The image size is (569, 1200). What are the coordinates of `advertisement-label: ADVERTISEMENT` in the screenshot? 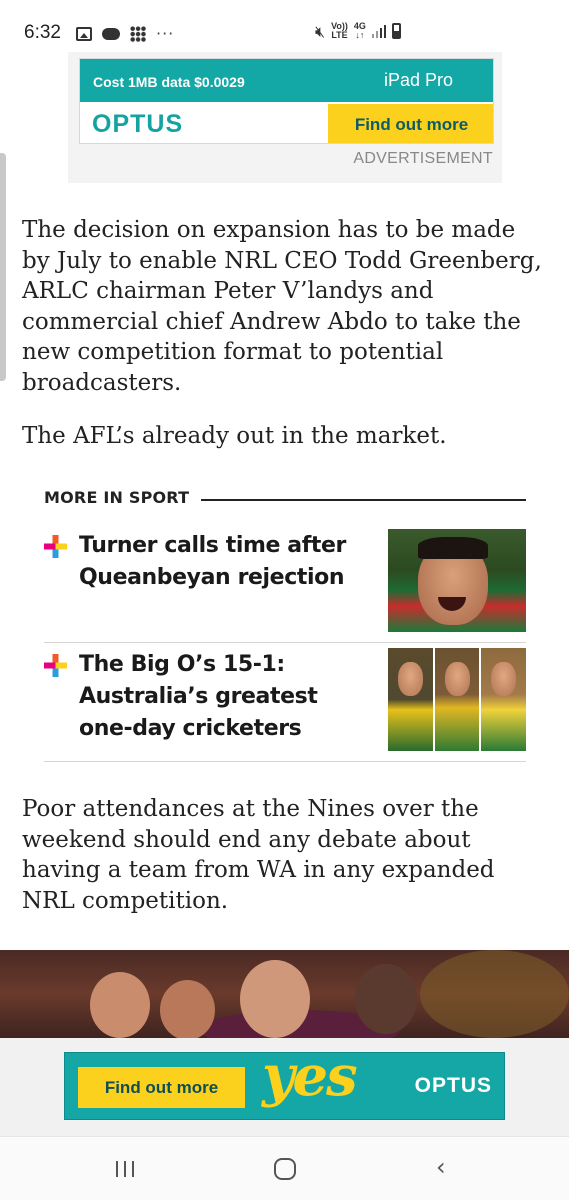 It's located at (423, 158).